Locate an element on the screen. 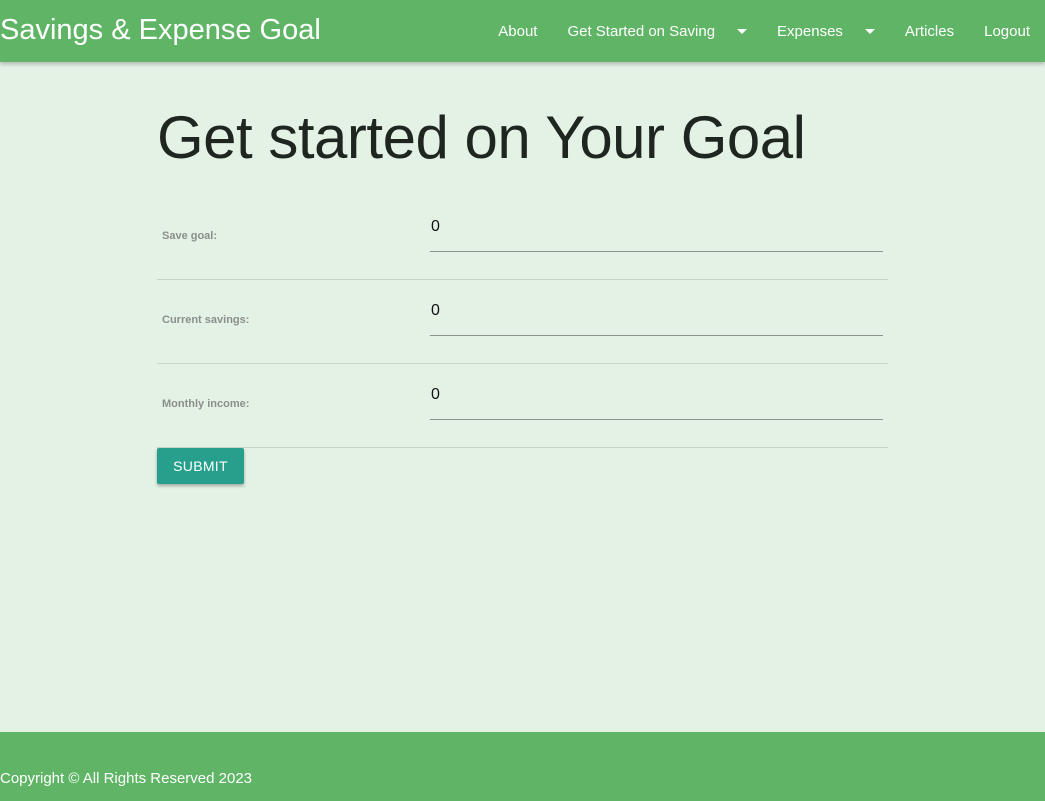  nav-articles-label: Articles is located at coordinates (929, 31).